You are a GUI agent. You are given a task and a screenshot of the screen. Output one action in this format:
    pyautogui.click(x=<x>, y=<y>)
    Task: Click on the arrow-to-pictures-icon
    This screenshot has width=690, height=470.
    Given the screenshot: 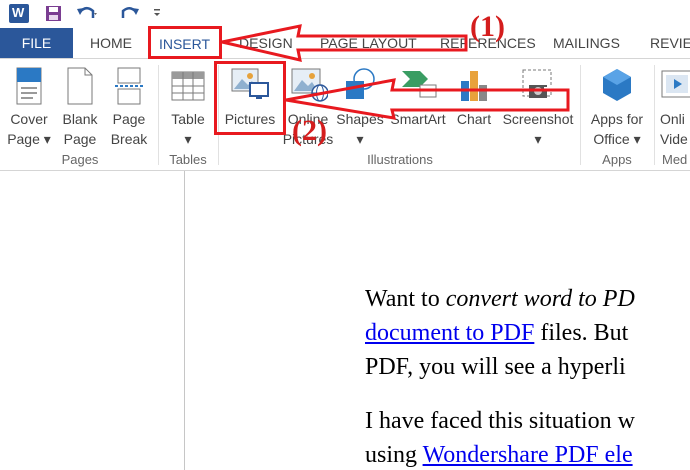 What is the action you would take?
    pyautogui.click(x=427, y=99)
    